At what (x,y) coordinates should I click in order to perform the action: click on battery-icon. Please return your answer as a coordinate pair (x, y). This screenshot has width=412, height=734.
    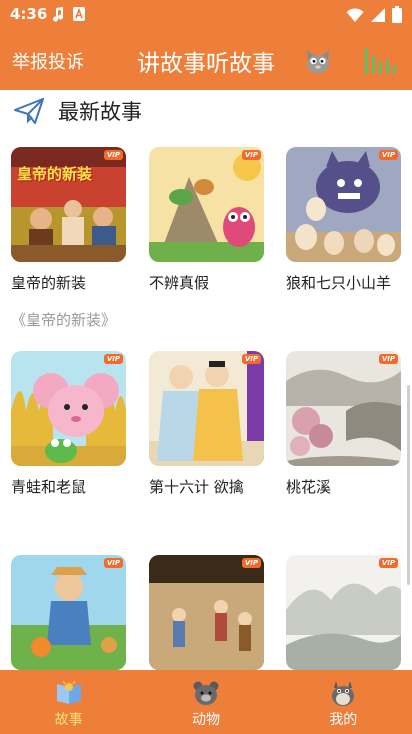
    Looking at the image, I should click on (397, 14).